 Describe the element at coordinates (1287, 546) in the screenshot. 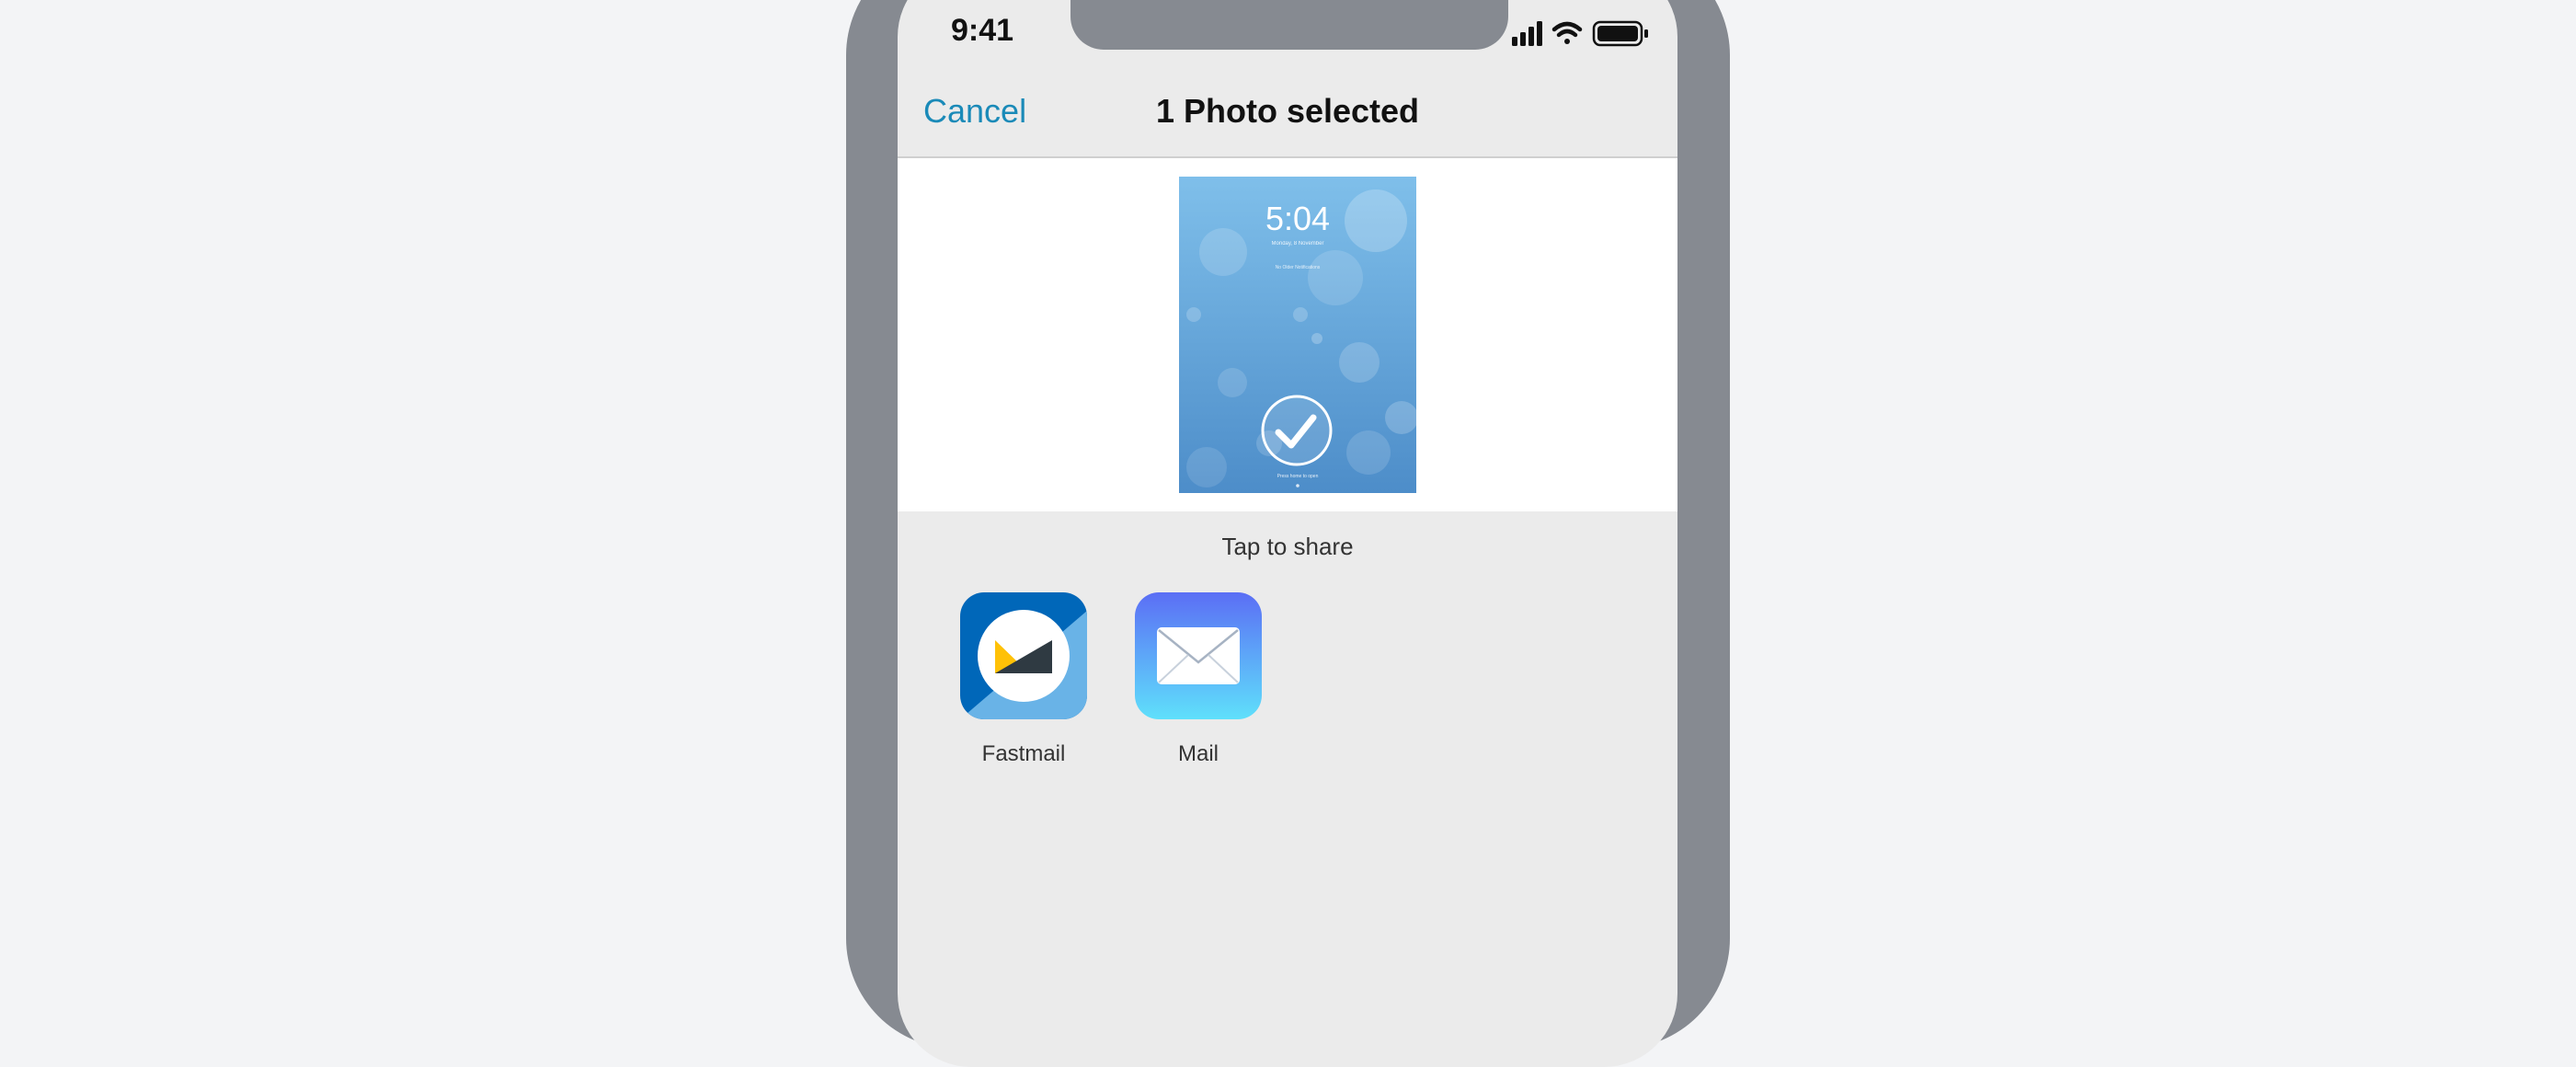

I see `share-section-label: Tap to share` at that location.